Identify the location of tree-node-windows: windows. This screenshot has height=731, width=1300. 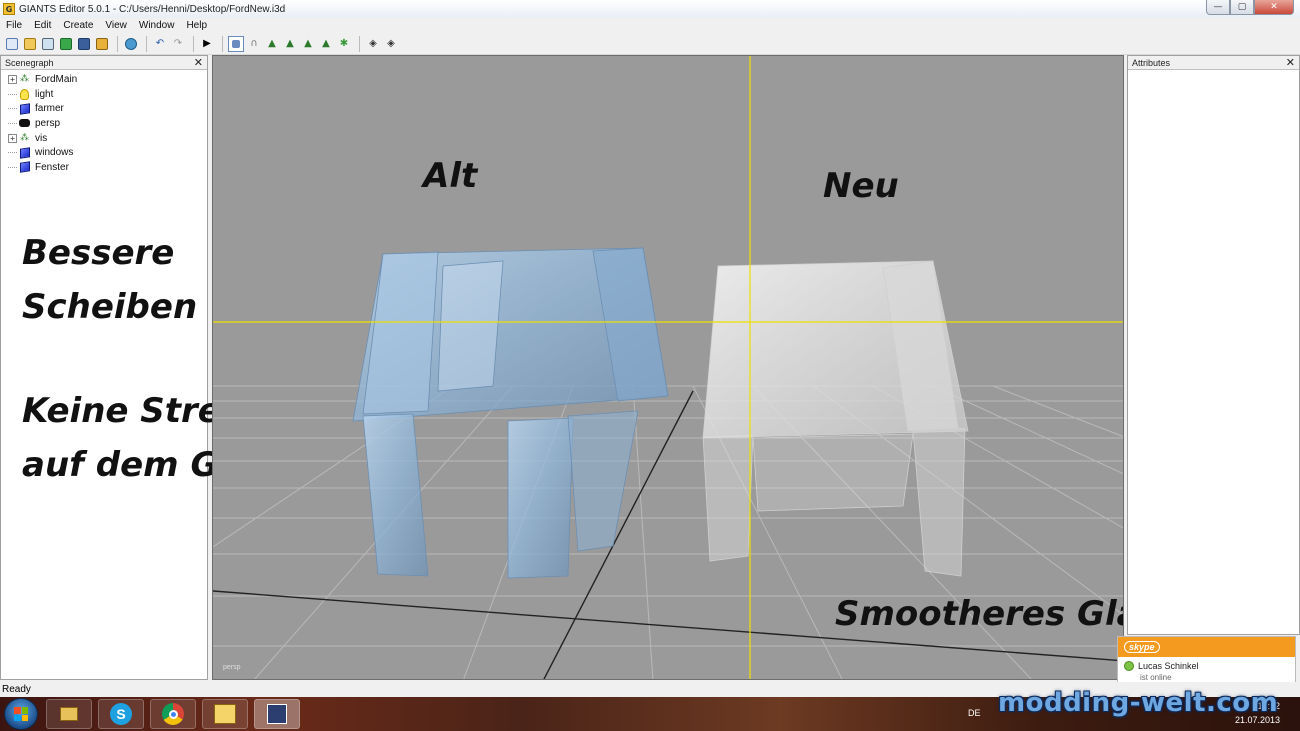
(104, 152).